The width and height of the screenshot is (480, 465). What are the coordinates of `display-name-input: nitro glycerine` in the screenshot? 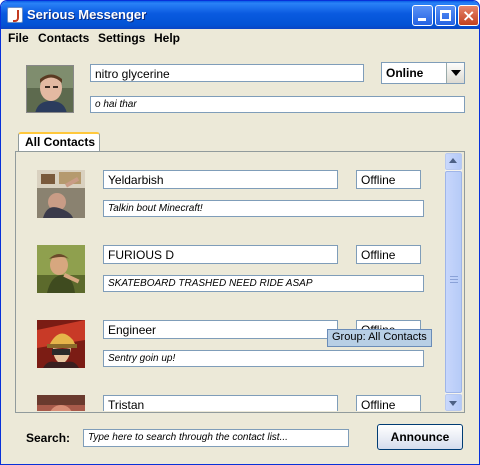 It's located at (227, 73).